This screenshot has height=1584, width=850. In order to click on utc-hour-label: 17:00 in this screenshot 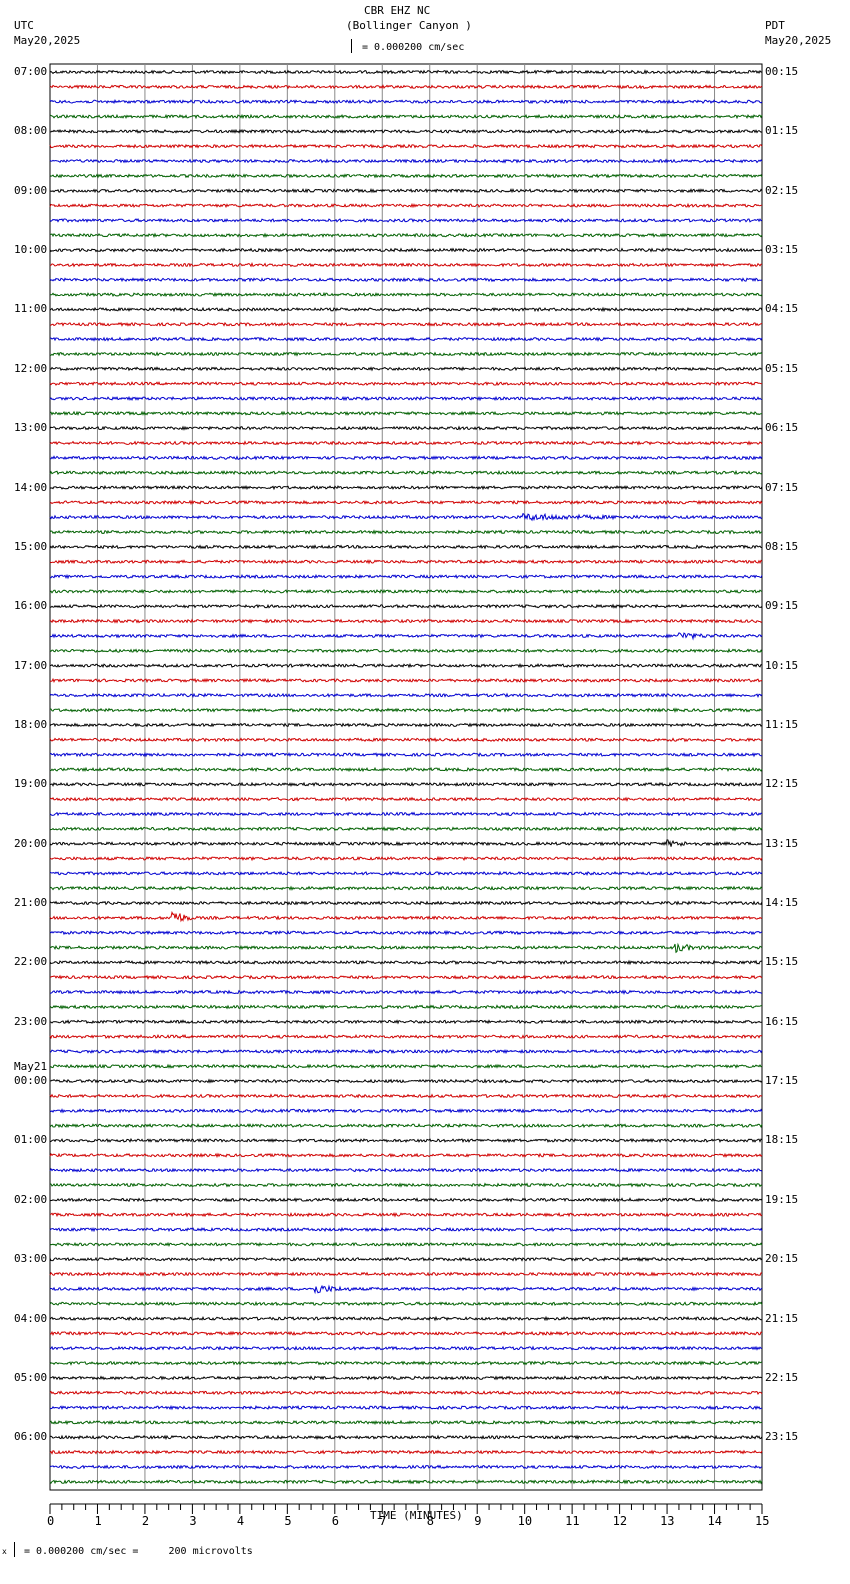, I will do `click(31, 665)`.